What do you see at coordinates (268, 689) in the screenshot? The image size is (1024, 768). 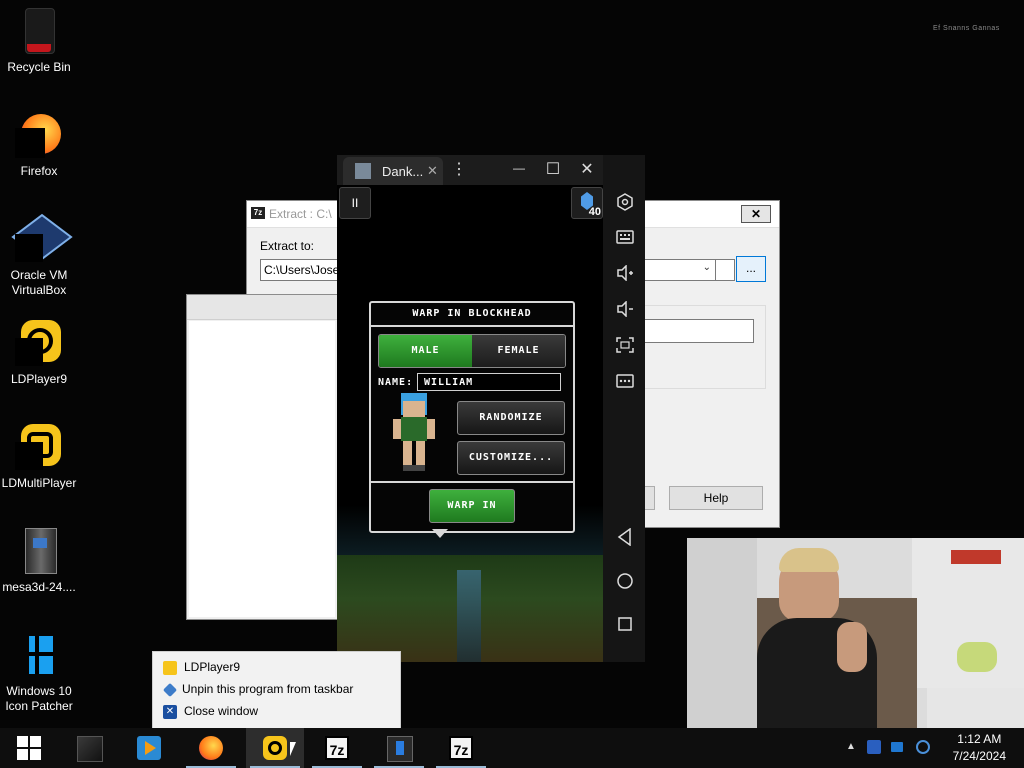 I see `jump-item-label: Unpin this program from taskbar` at bounding box center [268, 689].